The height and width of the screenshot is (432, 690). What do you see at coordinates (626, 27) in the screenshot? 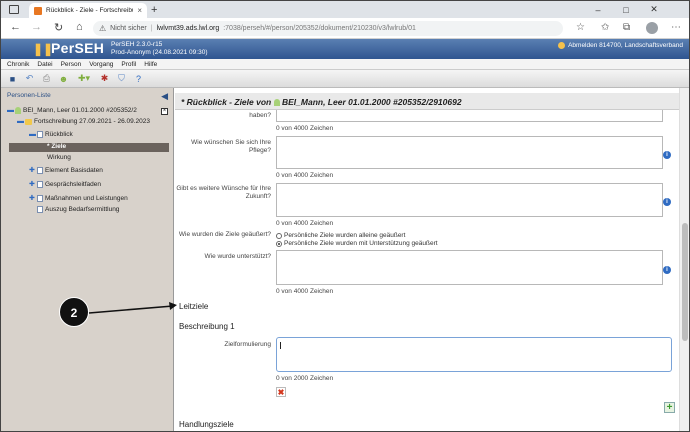
I see `collections-icon: ⧉` at bounding box center [626, 27].